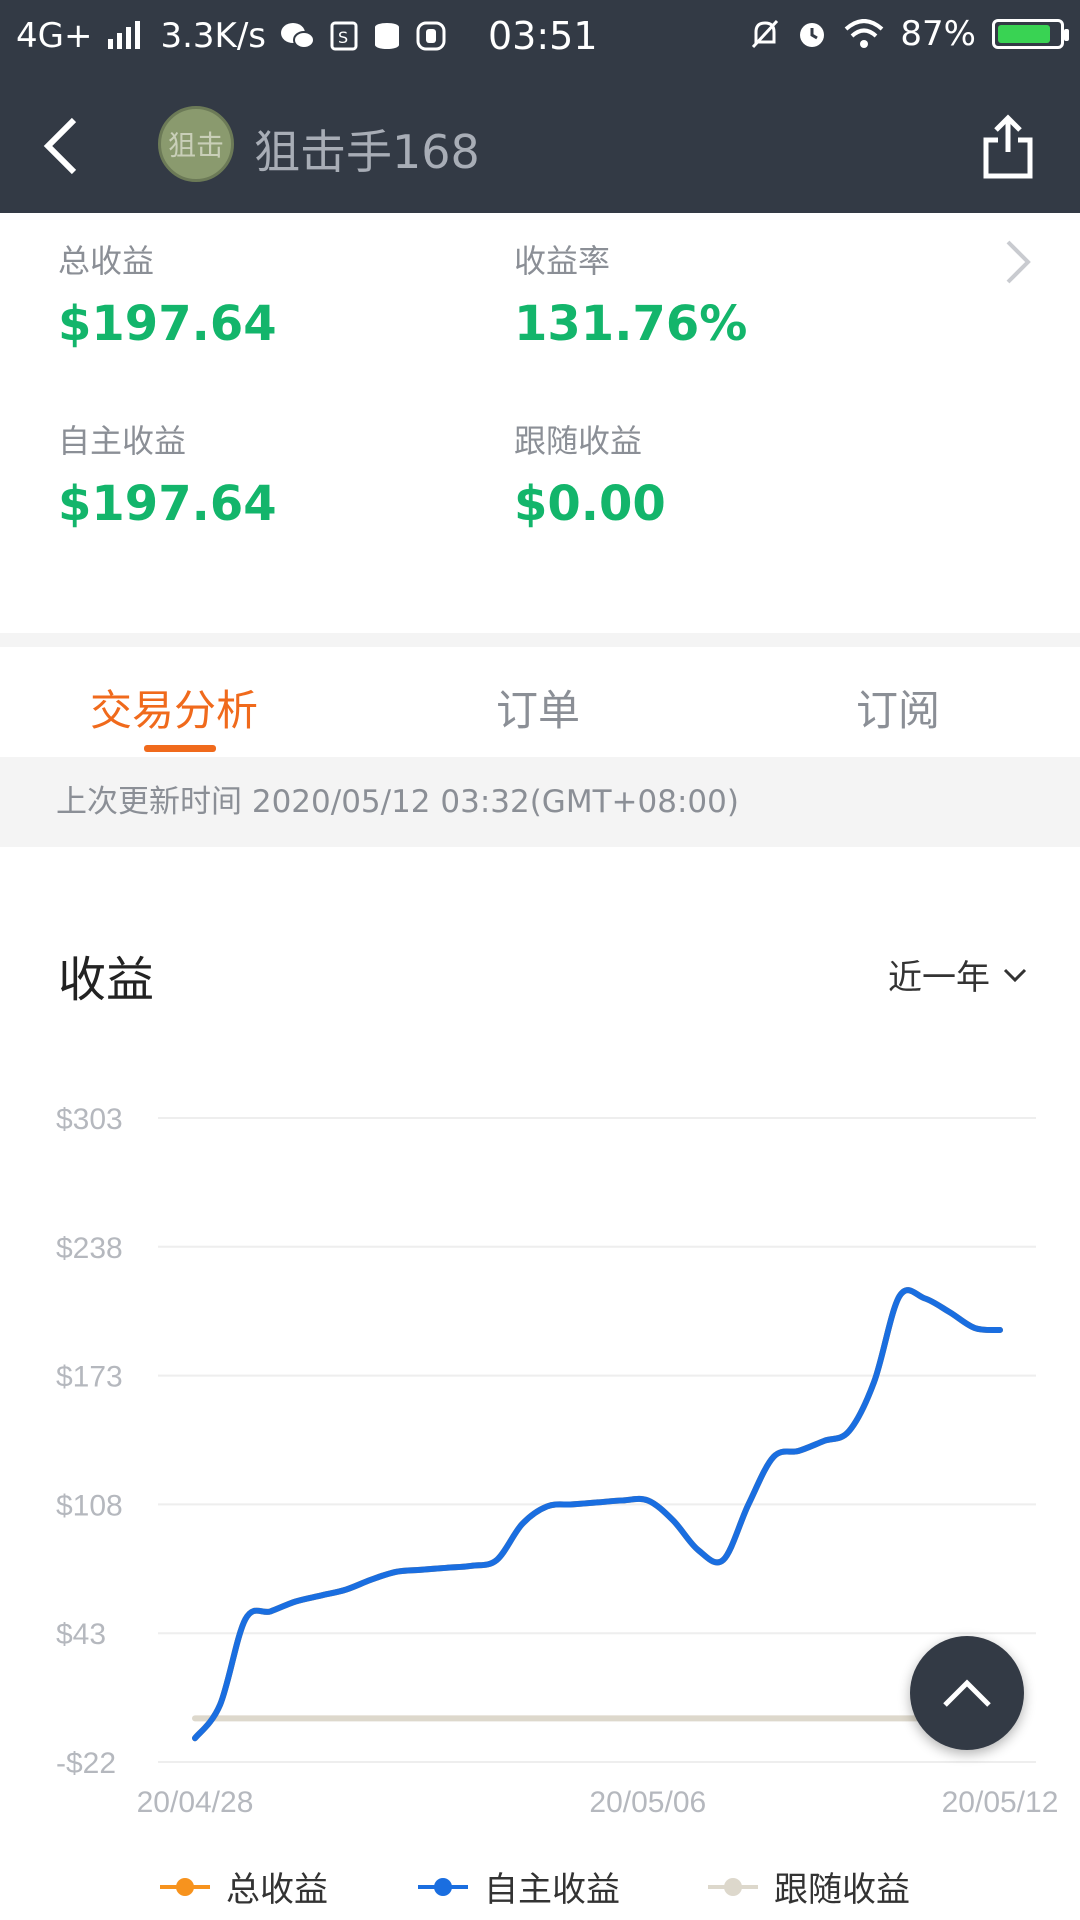 The height and width of the screenshot is (1920, 1080). Describe the element at coordinates (540, 802) in the screenshot. I see `update-time: 上次更新时间 2020/05/12 03:32(GMT+08:00)` at that location.